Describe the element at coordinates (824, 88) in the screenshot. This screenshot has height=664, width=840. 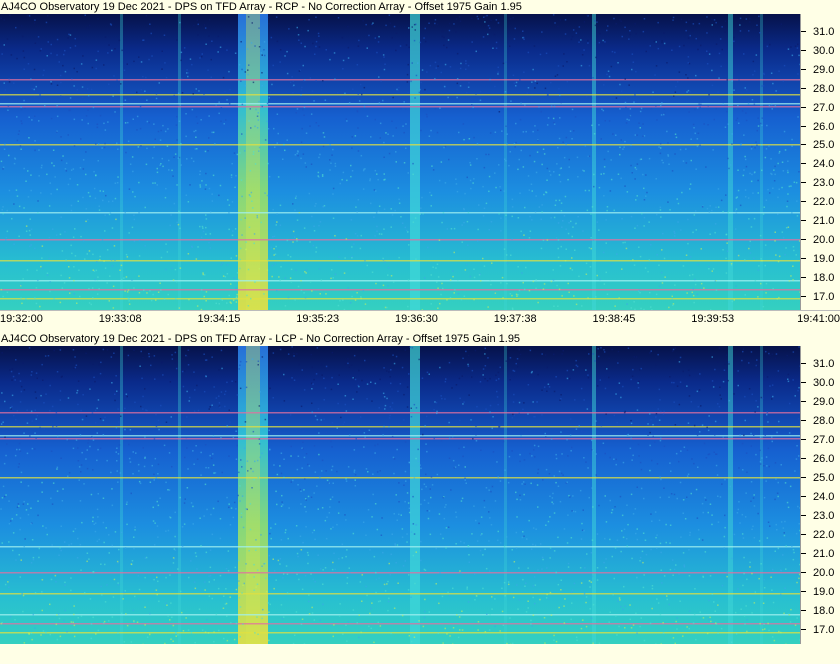
I see `freq-tick-text: 28.0` at that location.